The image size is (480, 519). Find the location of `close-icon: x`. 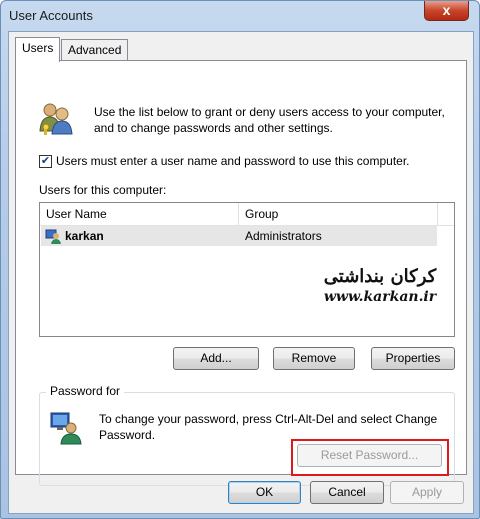

close-icon: x is located at coordinates (446, 10).